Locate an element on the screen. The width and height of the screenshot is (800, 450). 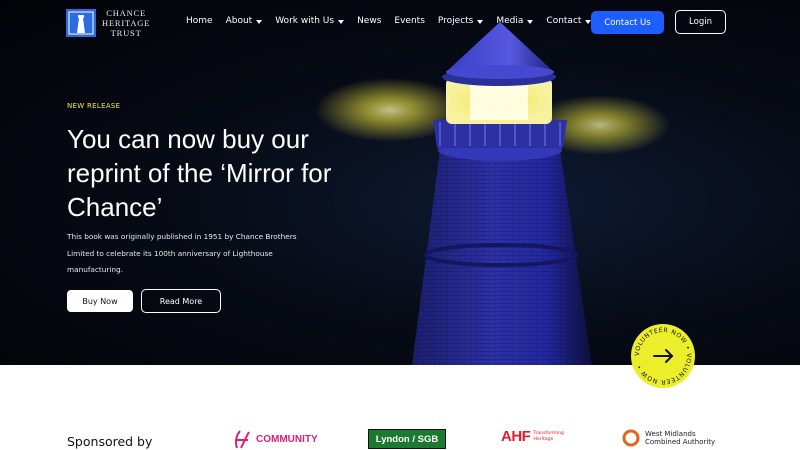
community-label: COMMUNITY is located at coordinates (287, 439).